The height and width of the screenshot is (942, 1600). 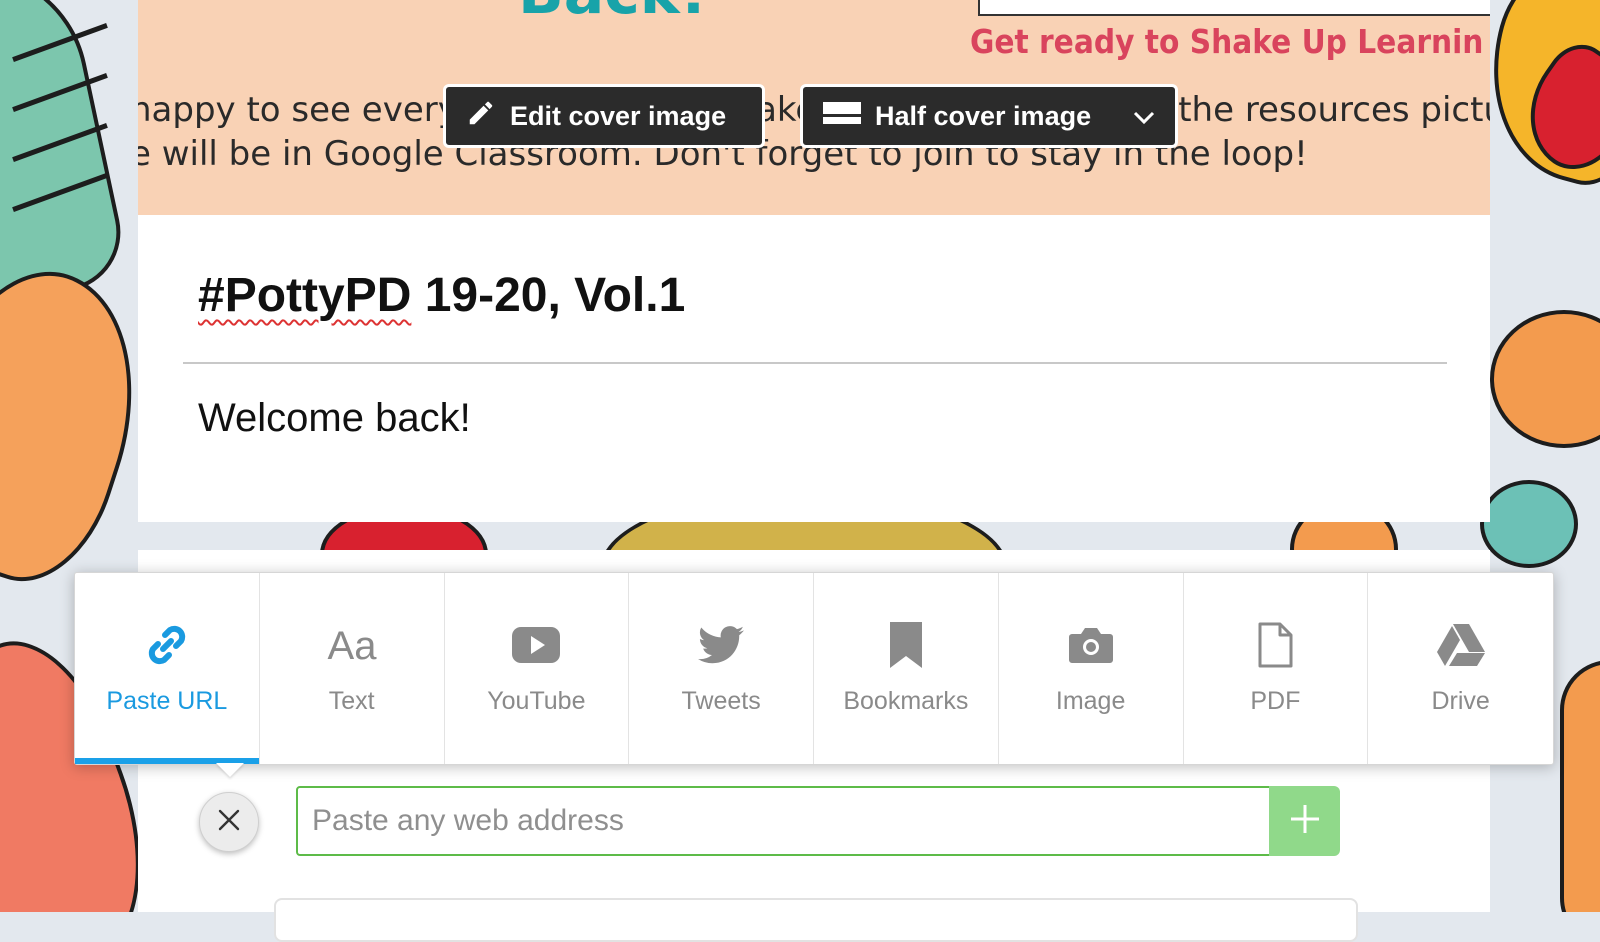 I want to click on collection-title: #PottyPD 19-20, Vol.1, so click(x=441, y=295).